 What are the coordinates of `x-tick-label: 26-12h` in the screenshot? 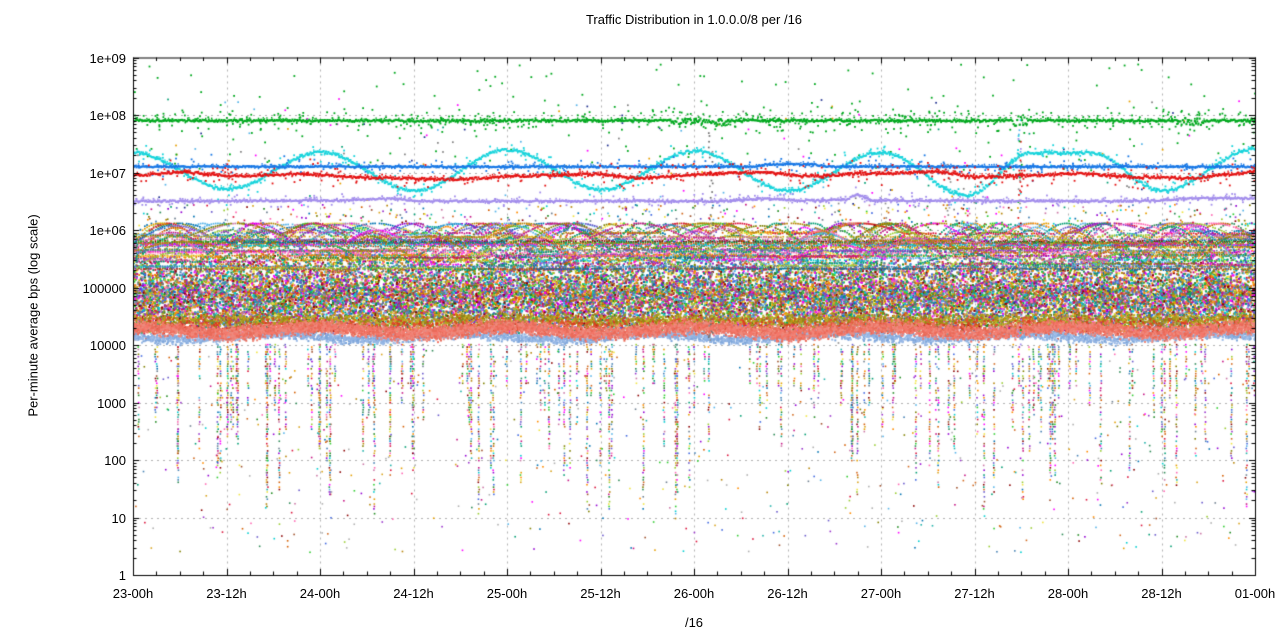 It's located at (787, 593).